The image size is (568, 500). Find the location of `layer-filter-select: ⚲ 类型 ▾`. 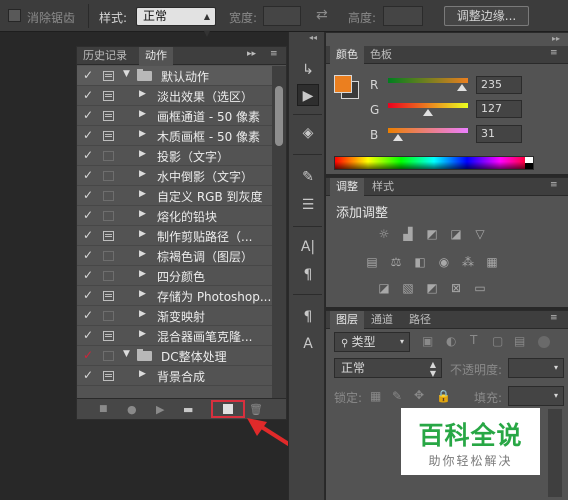

layer-filter-select: ⚲ 类型 ▾ is located at coordinates (372, 342).